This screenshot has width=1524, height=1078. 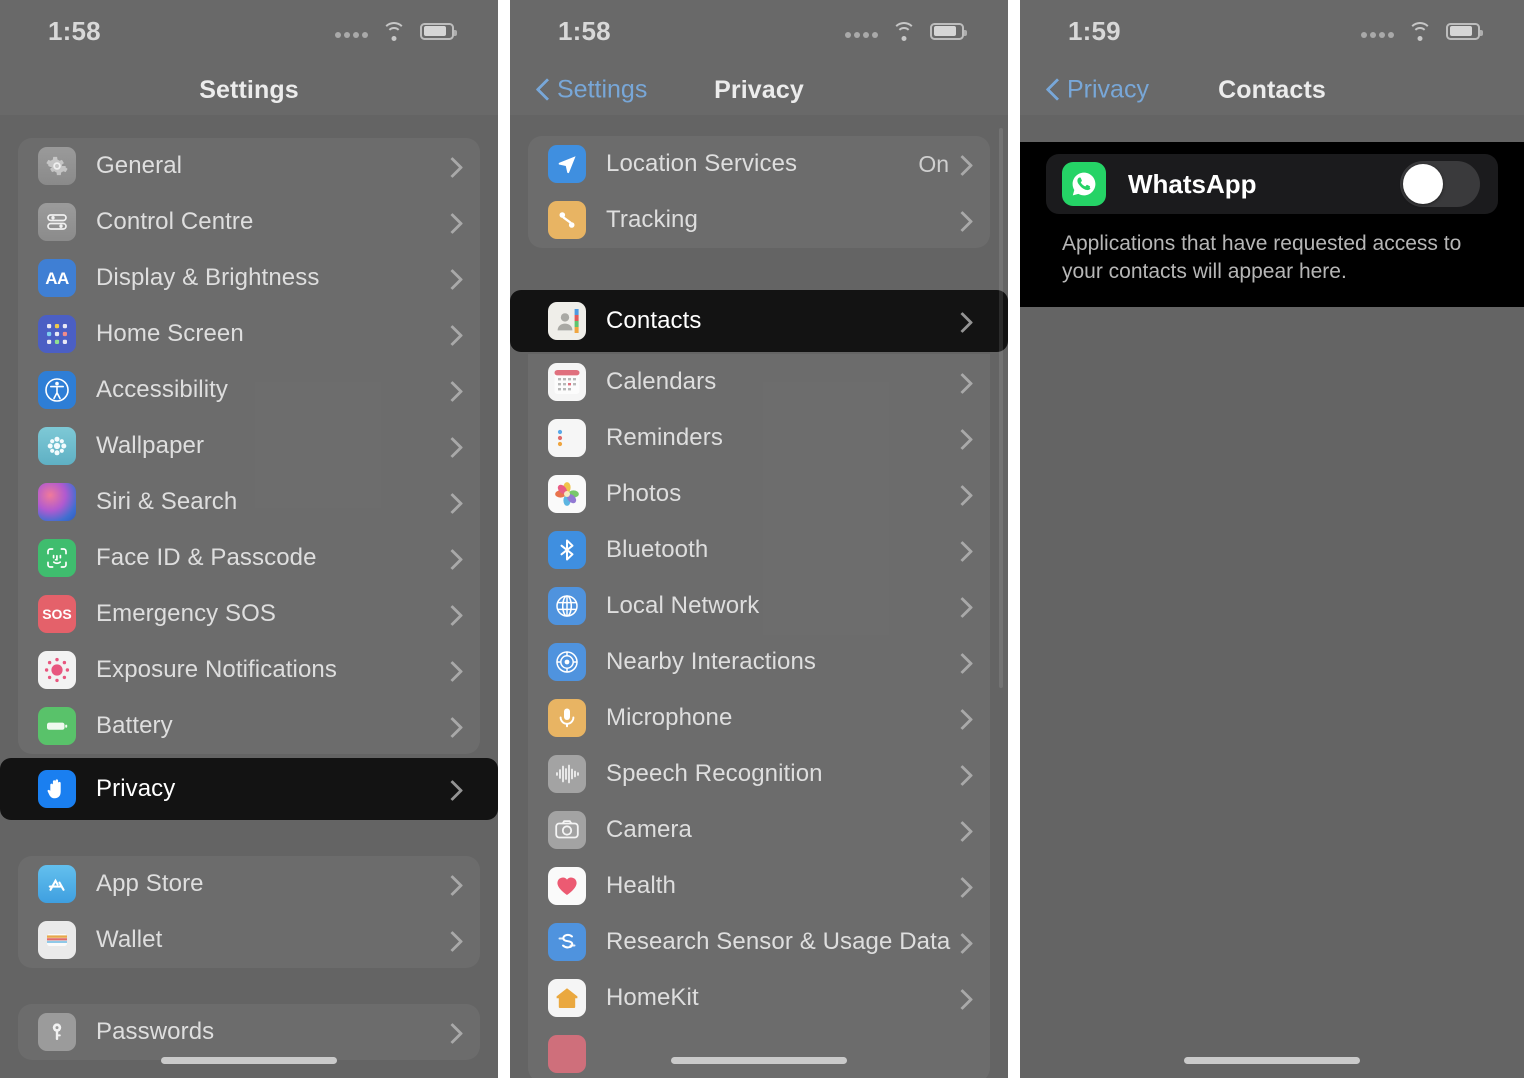 What do you see at coordinates (57, 278) in the screenshot?
I see `display-brightness-icon: AA` at bounding box center [57, 278].